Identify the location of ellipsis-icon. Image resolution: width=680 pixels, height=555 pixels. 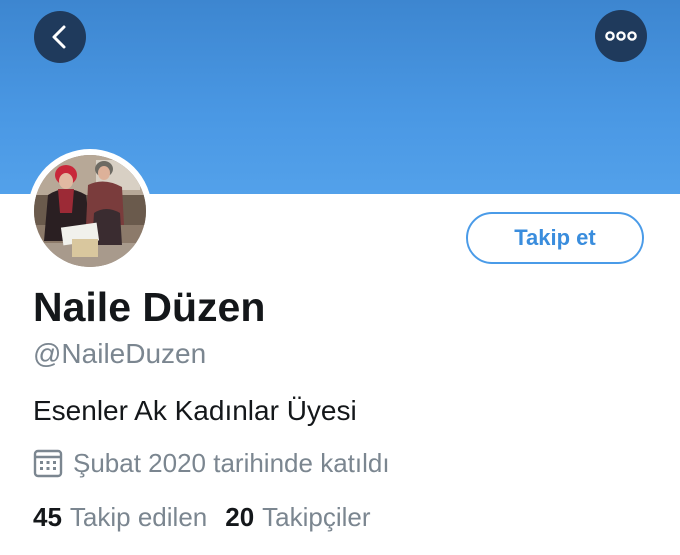
(621, 36).